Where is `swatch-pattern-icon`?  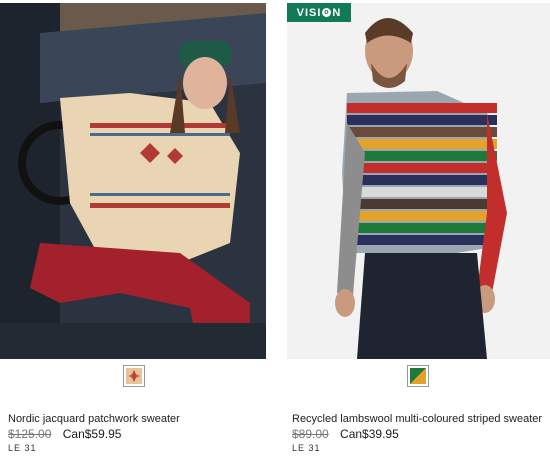 swatch-pattern-icon is located at coordinates (134, 376).